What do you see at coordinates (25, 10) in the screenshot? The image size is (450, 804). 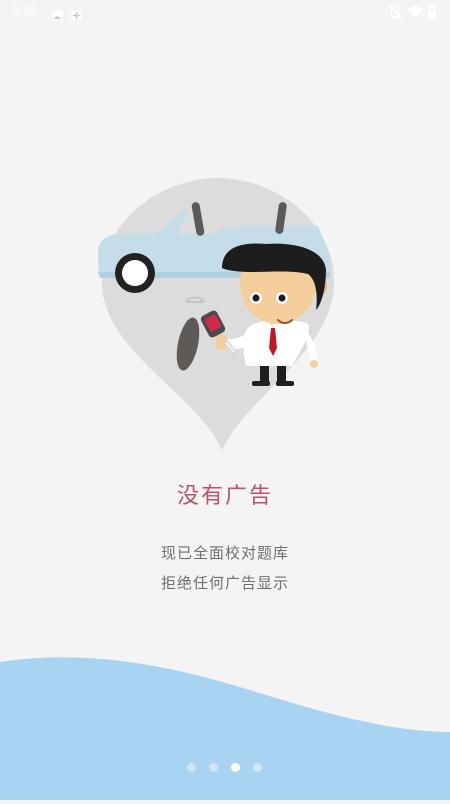 I see `status-time: 3:56` at bounding box center [25, 10].